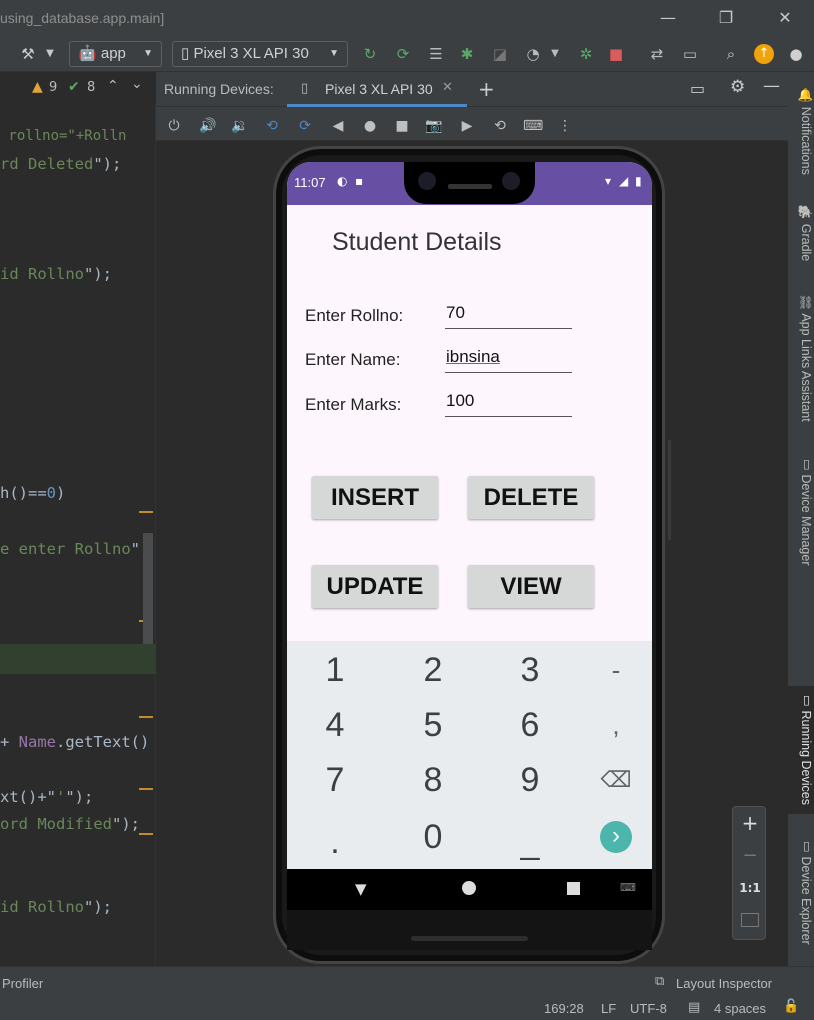  Describe the element at coordinates (469, 888) in the screenshot. I see `nav-home-icon` at that location.